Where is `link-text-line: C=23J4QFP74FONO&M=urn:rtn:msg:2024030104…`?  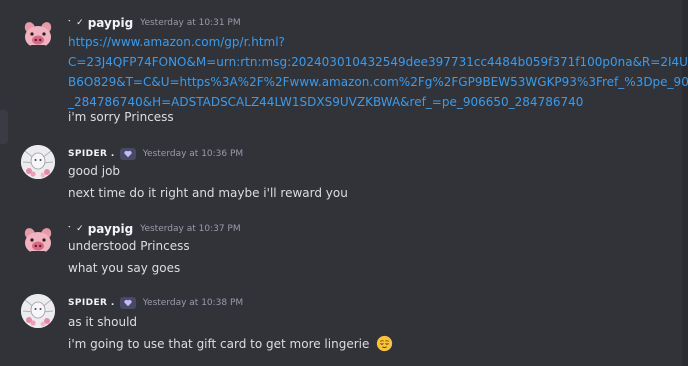 link-text-line: C=23J4QFP74FONO&M=urn:rtn:msg:2024030104… is located at coordinates (378, 62).